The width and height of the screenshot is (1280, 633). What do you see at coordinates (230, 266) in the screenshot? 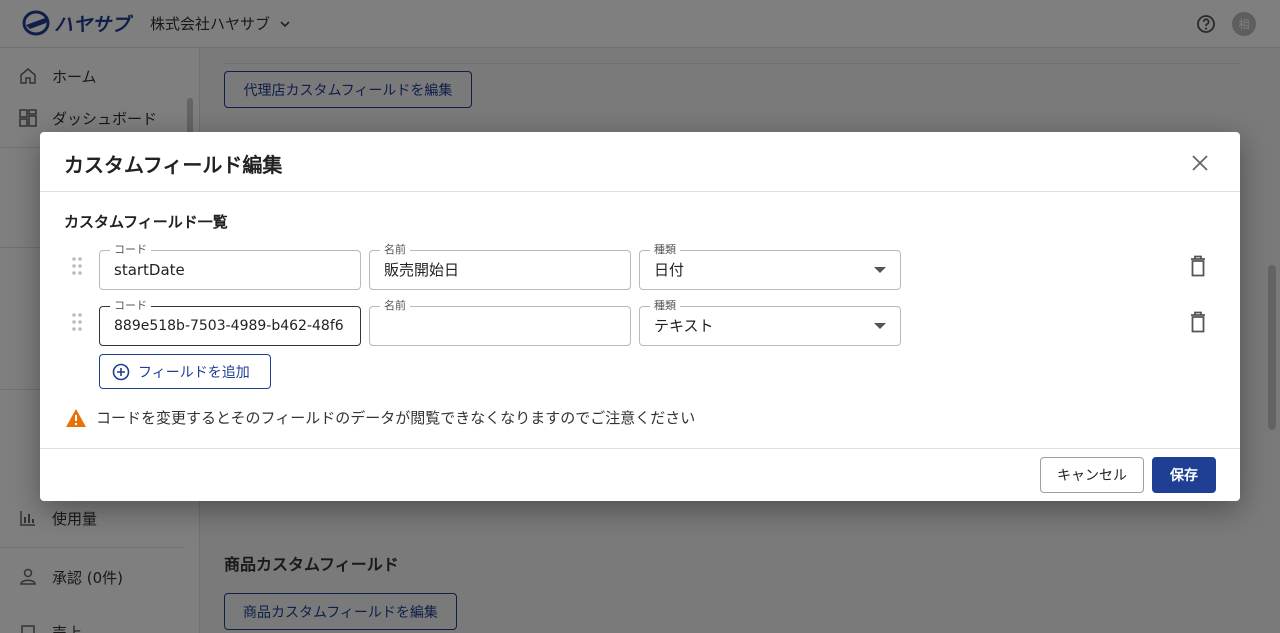
I see `code-field: コード startDate` at bounding box center [230, 266].